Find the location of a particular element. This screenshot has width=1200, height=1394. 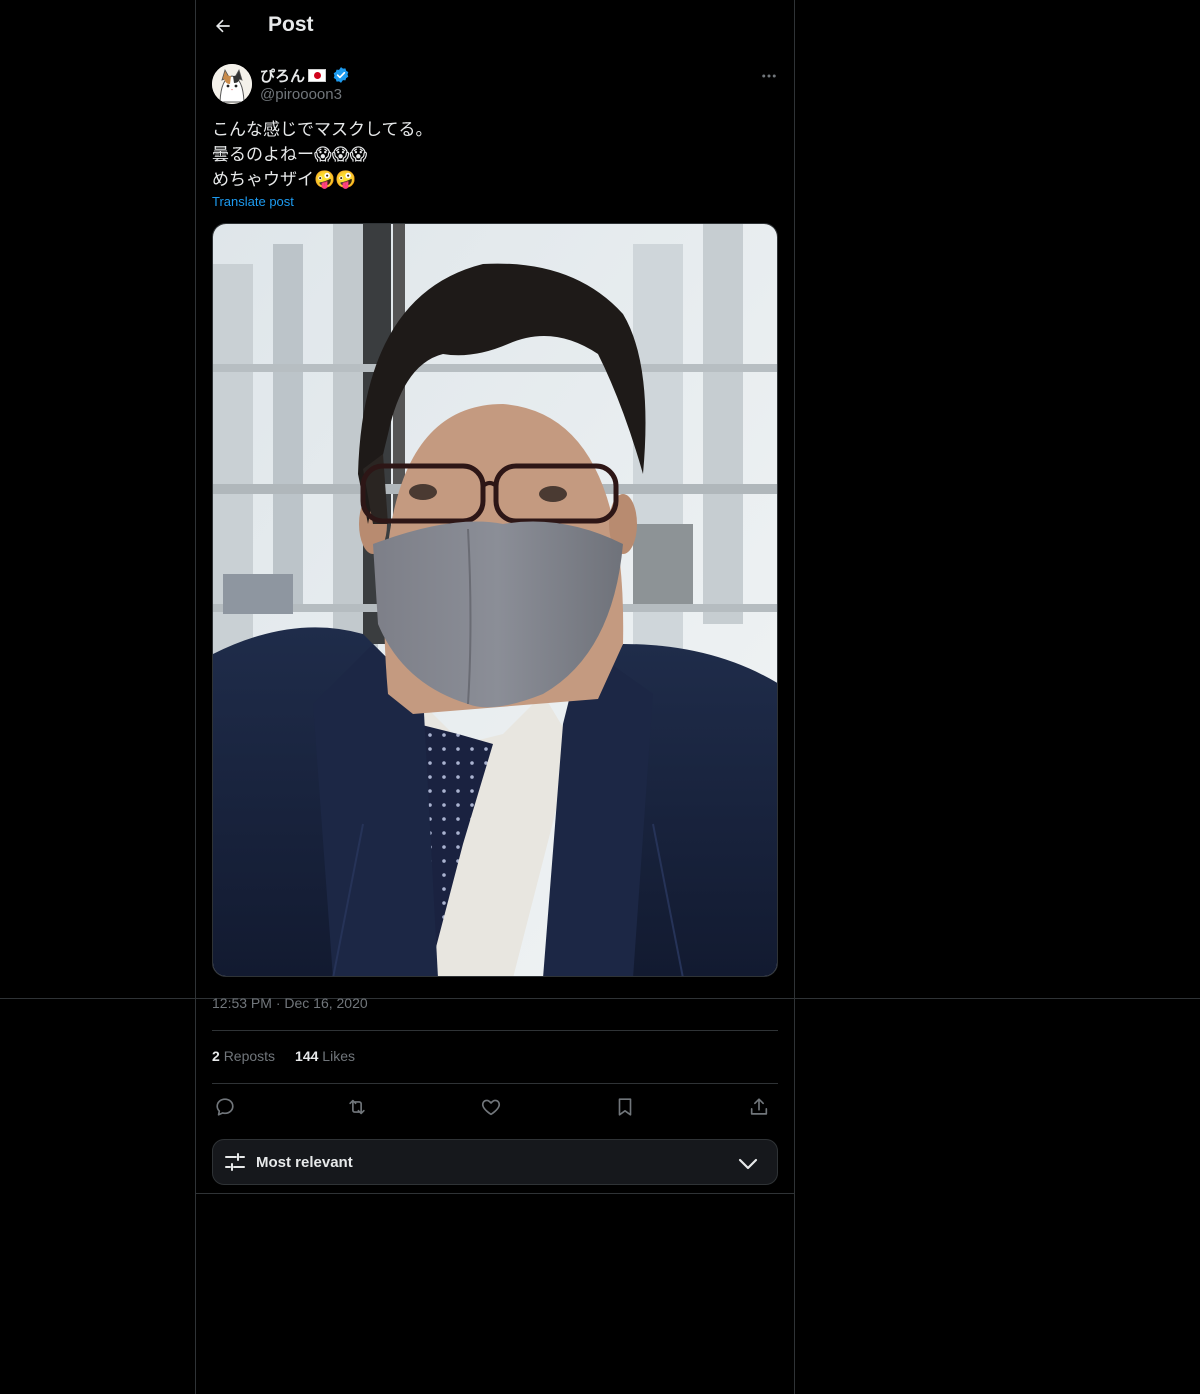

likes-count: 144 is located at coordinates (307, 1056).